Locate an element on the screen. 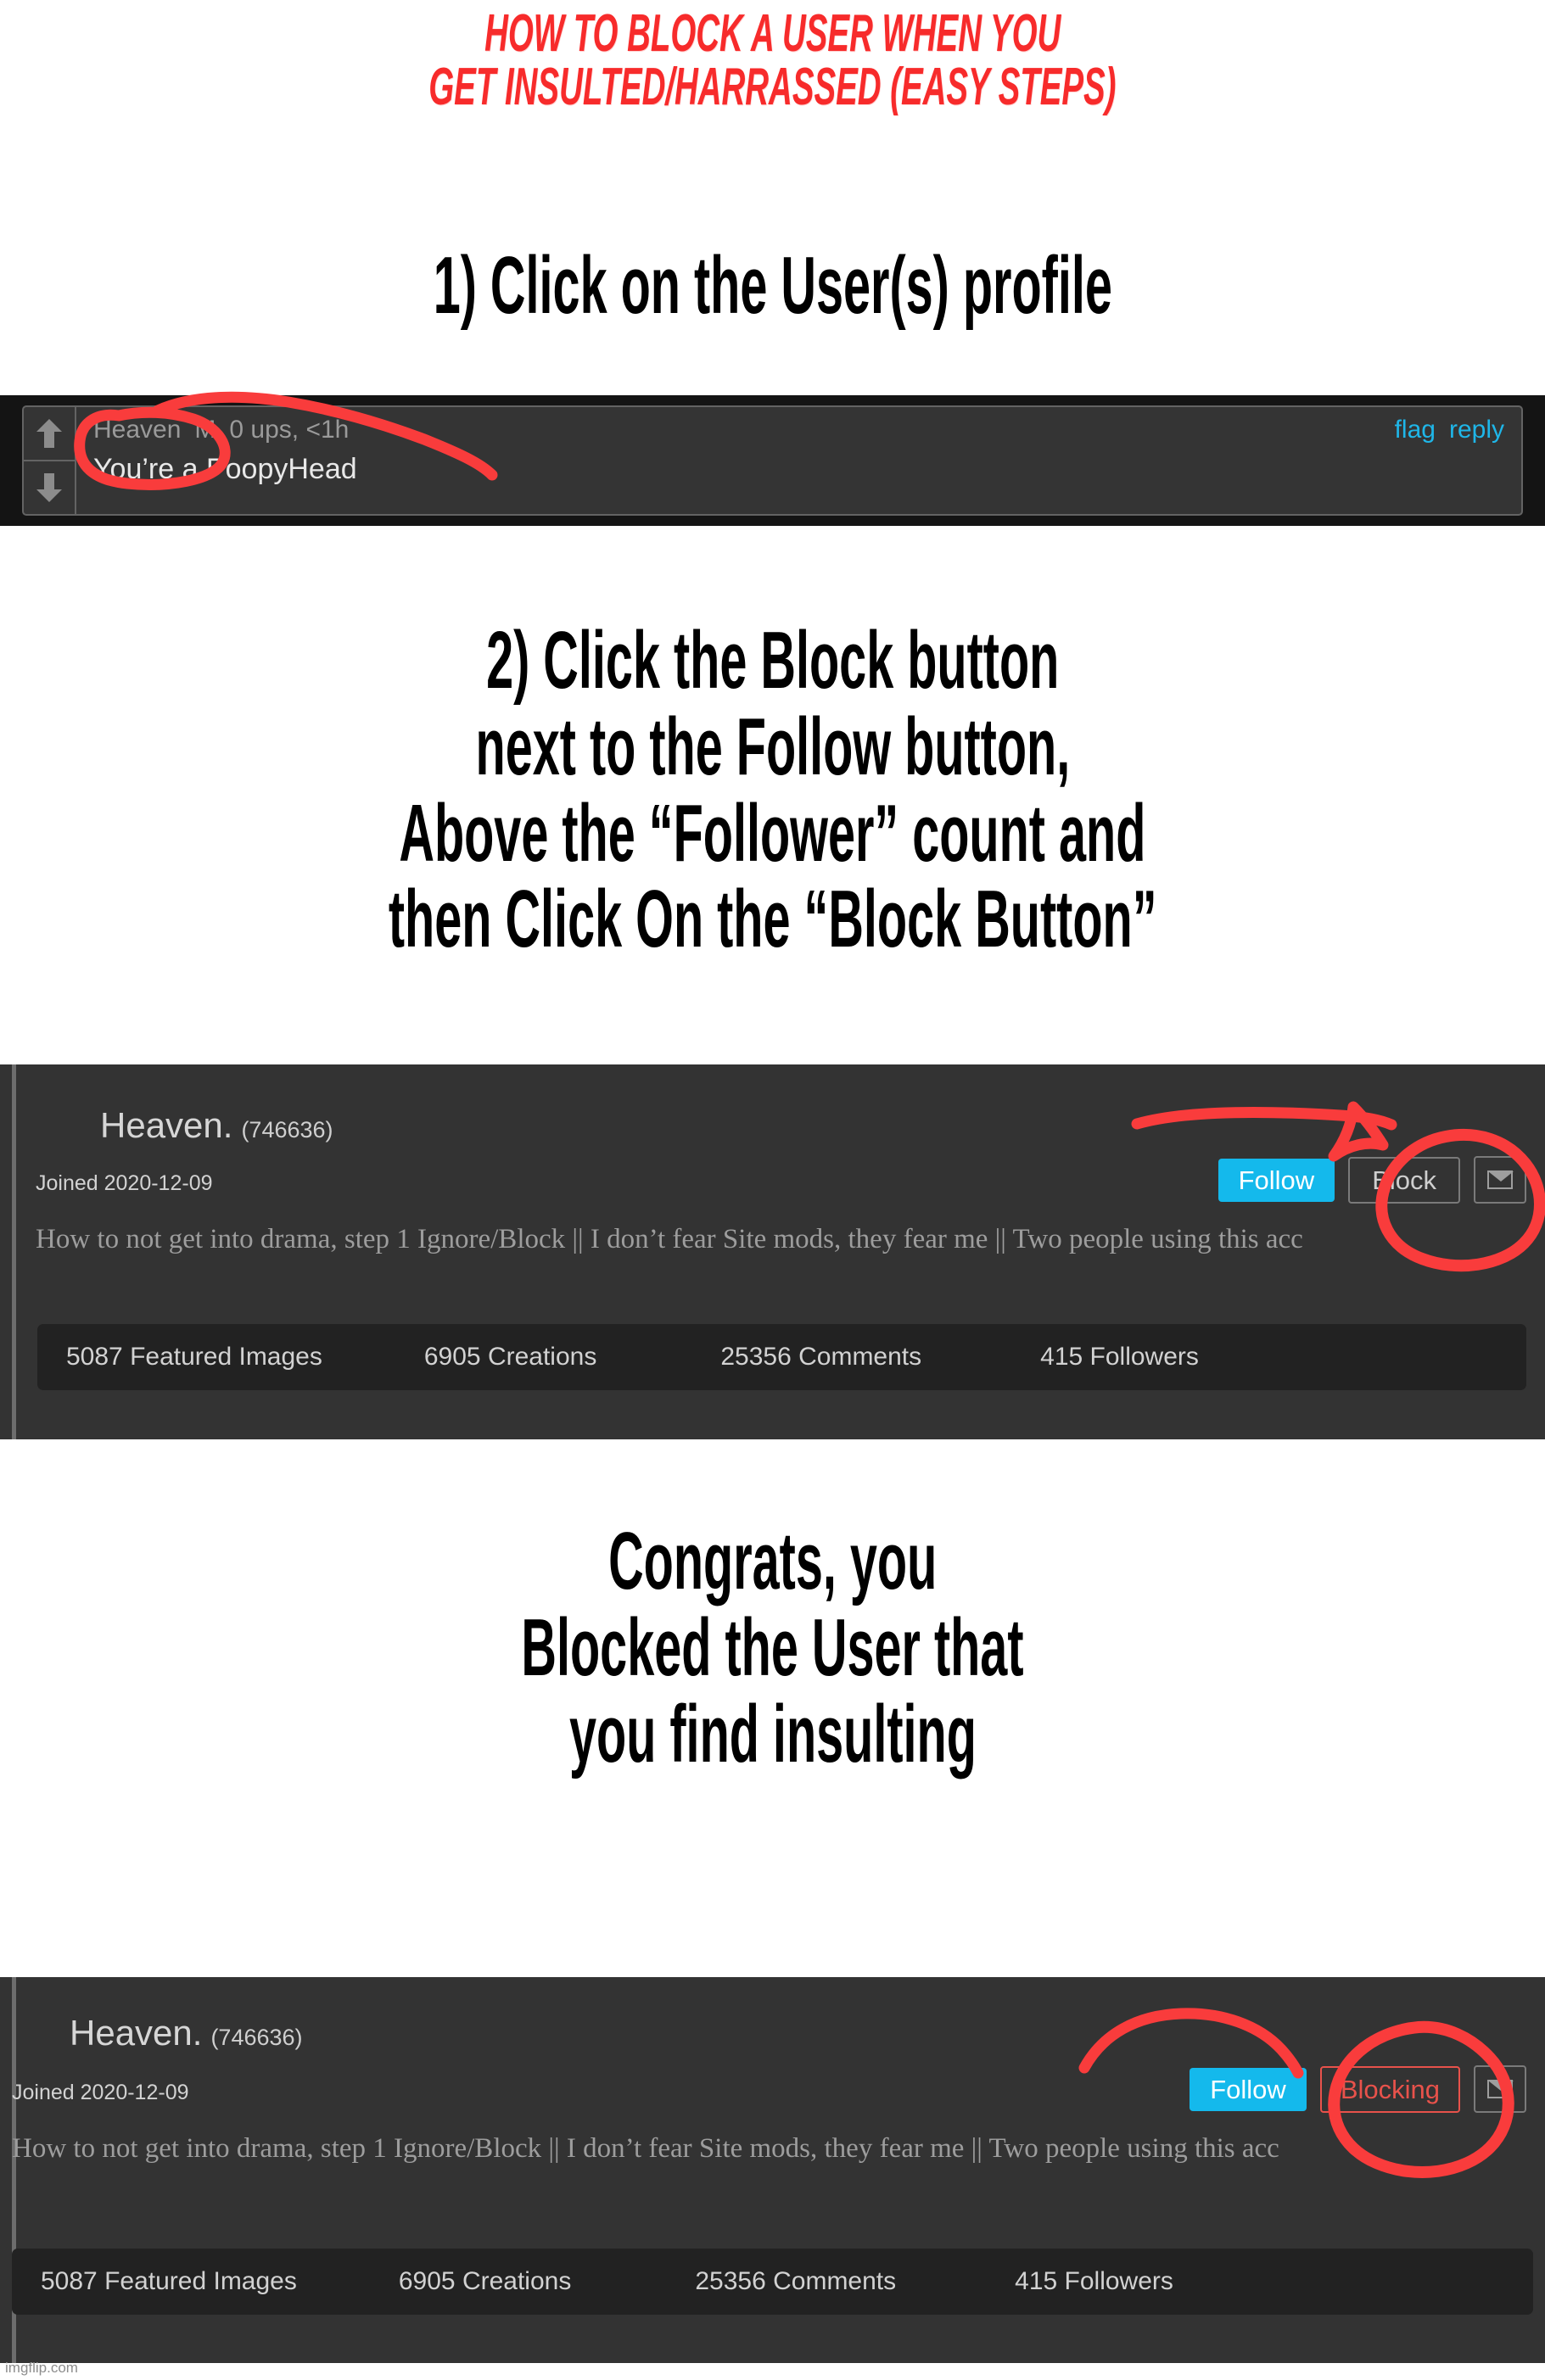  title-line-2: GET INSULTED/HARRASSED (EASY STEPS) is located at coordinates (773, 88).